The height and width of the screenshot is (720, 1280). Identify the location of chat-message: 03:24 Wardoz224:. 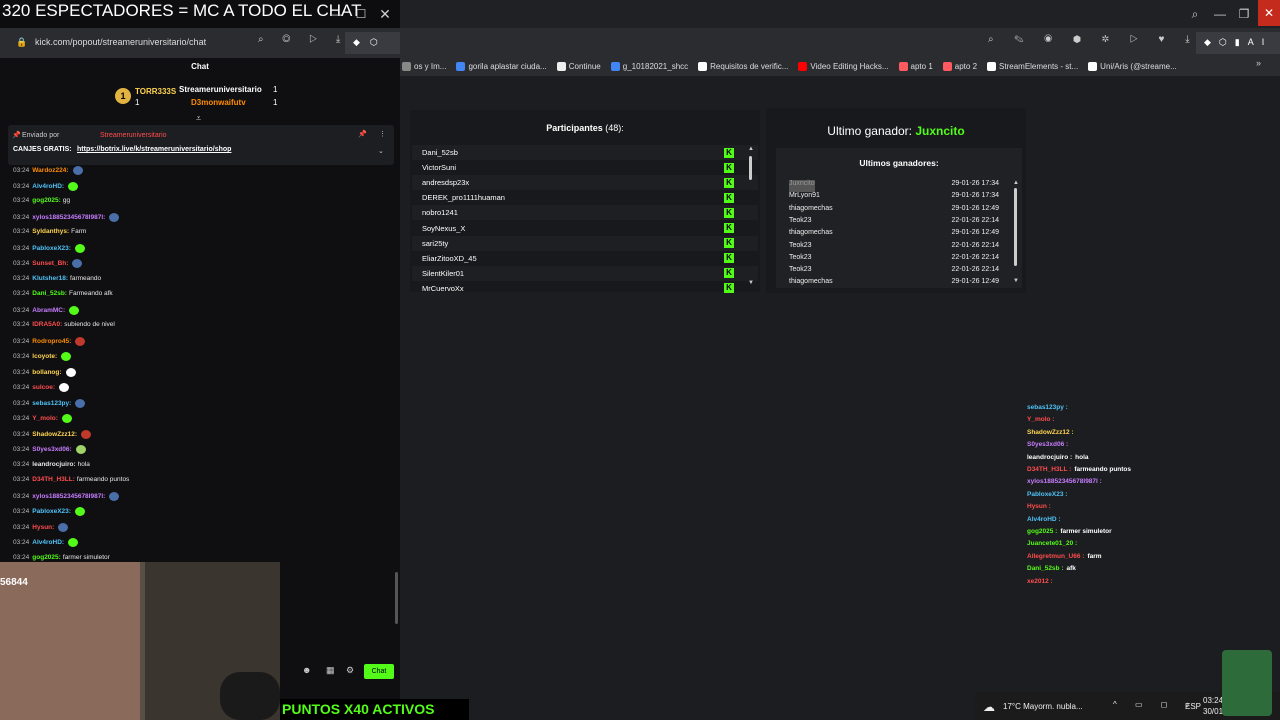
(48, 170).